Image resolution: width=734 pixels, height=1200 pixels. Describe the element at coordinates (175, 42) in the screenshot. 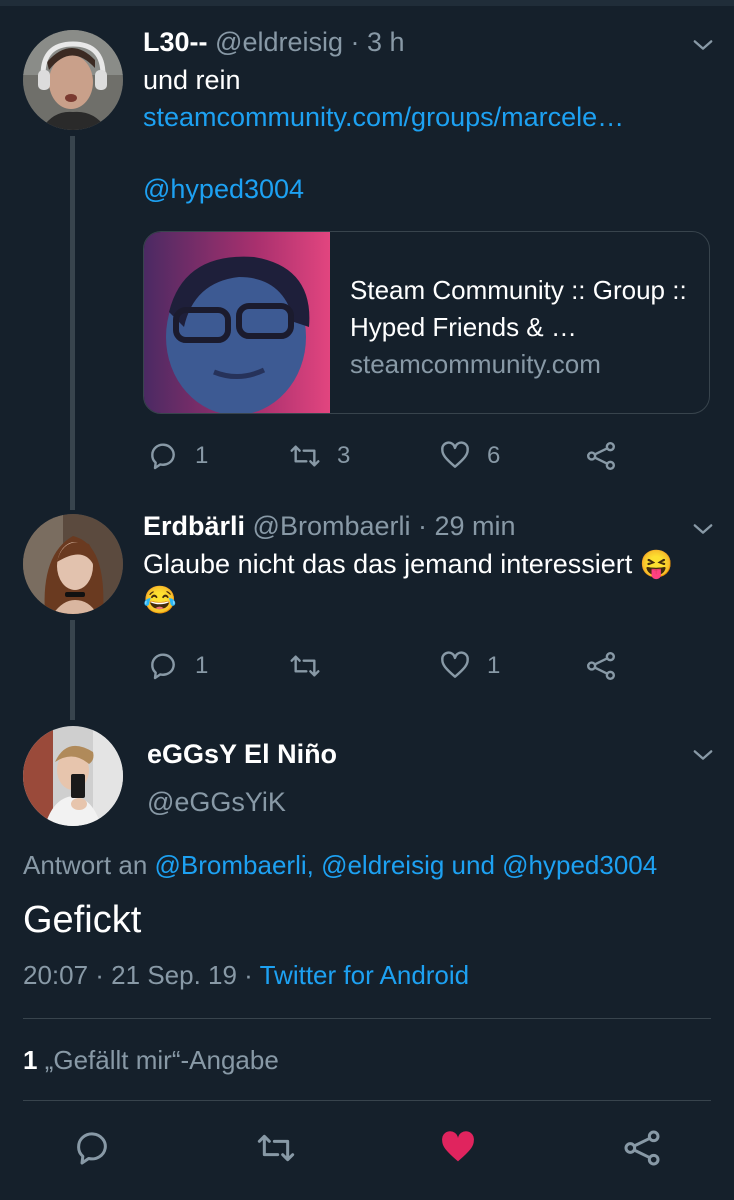

I see `display-name: L30--` at that location.